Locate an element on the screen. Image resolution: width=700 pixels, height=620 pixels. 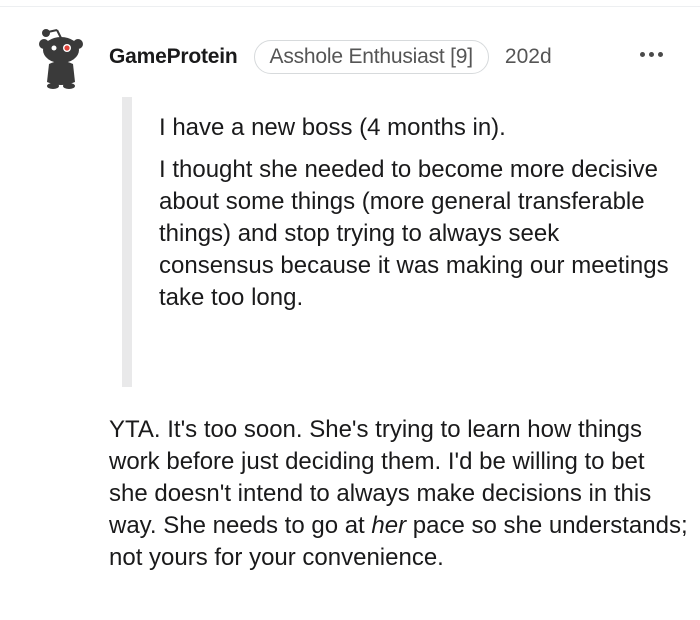
author-username: GameProtein is located at coordinates (173, 57).